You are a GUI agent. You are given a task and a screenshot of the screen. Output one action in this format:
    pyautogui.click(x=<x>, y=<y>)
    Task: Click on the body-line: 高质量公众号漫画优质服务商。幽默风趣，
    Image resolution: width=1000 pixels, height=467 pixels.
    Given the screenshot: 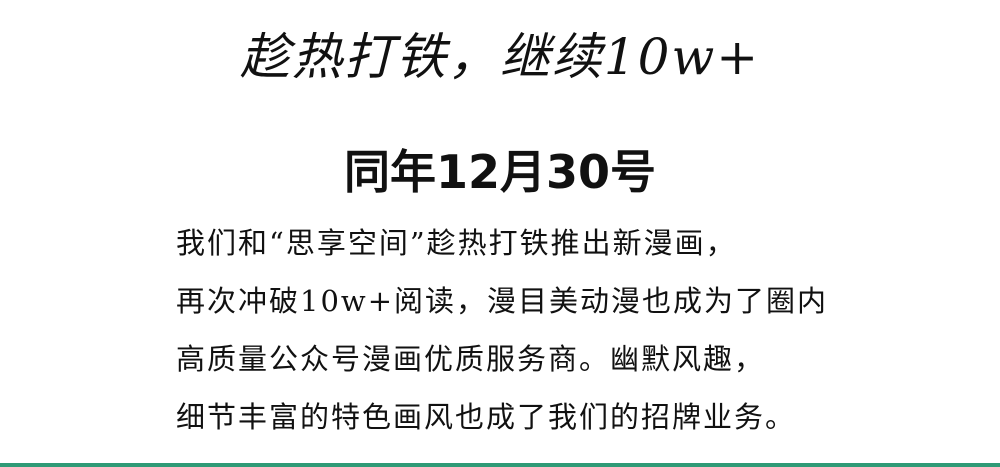 What is the action you would take?
    pyautogui.click(x=471, y=359)
    